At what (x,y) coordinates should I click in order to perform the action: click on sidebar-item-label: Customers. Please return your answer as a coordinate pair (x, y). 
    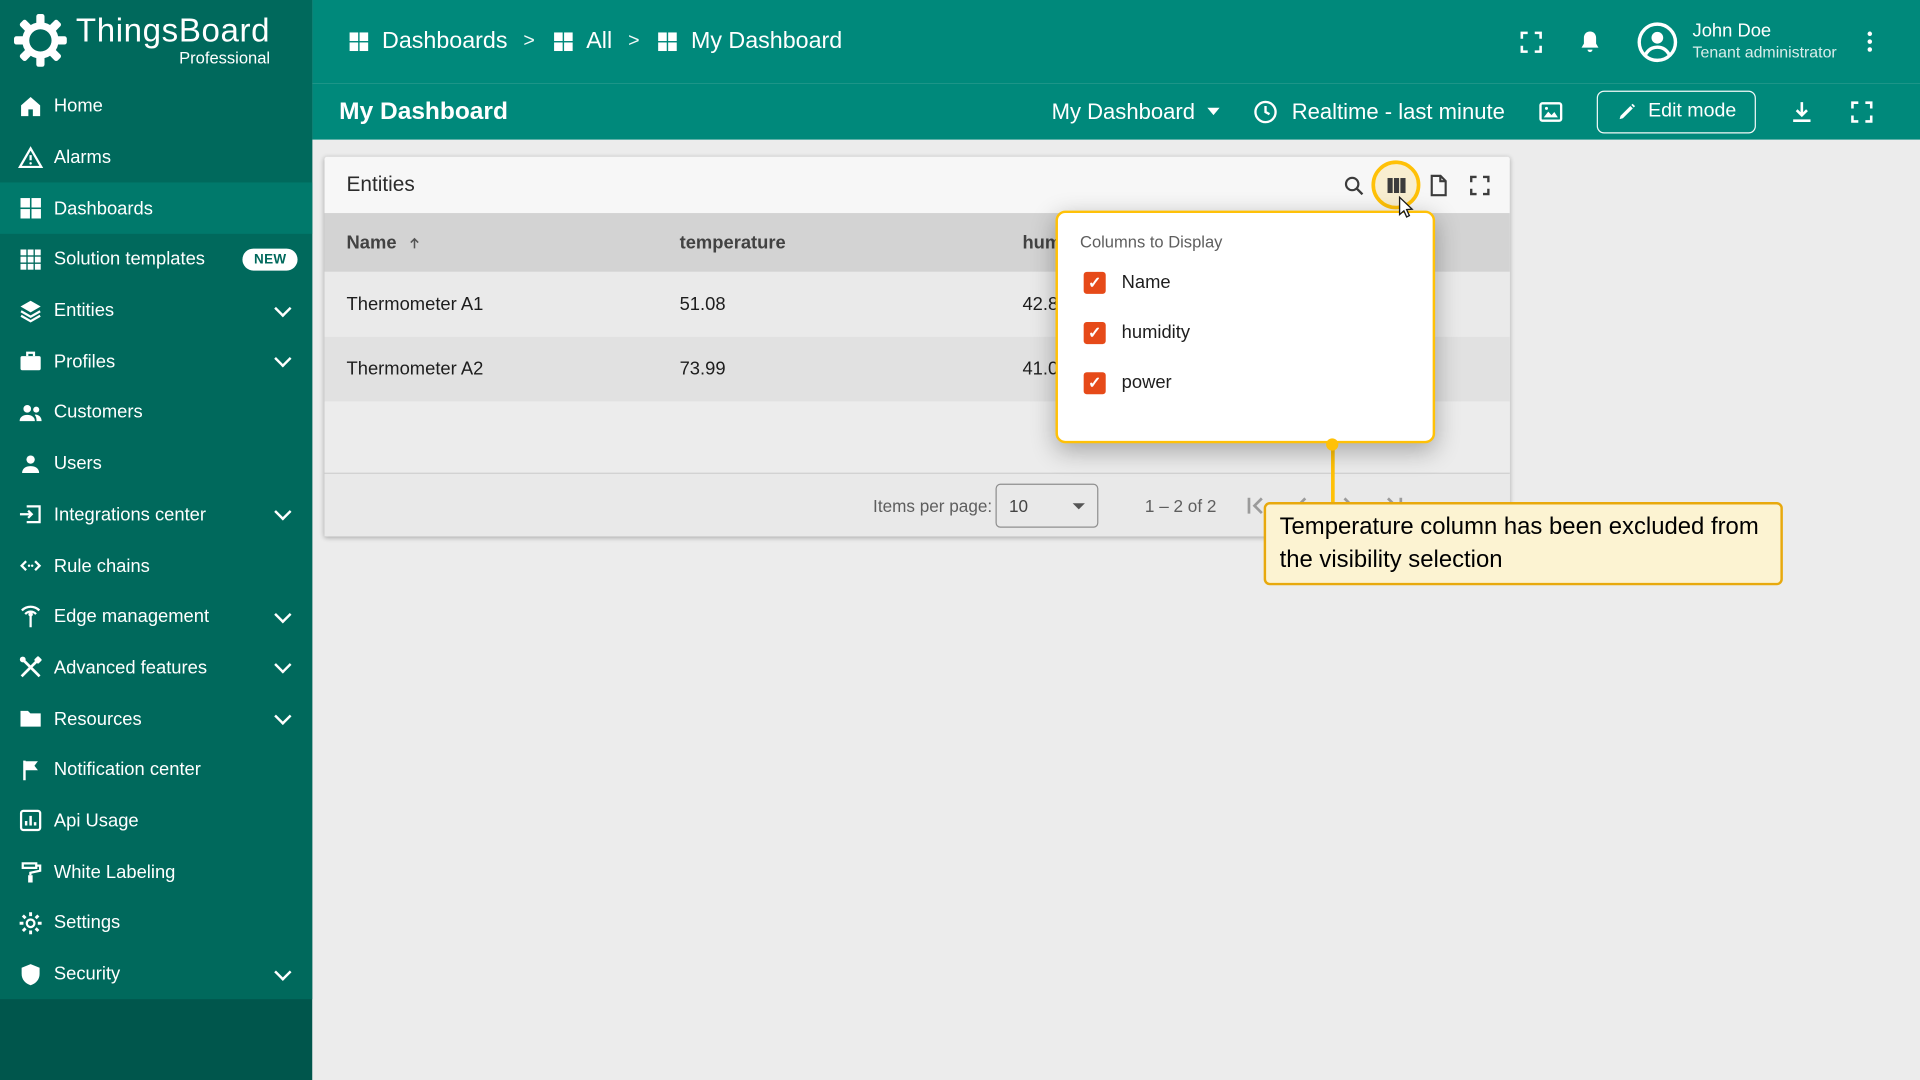
    Looking at the image, I should click on (98, 413).